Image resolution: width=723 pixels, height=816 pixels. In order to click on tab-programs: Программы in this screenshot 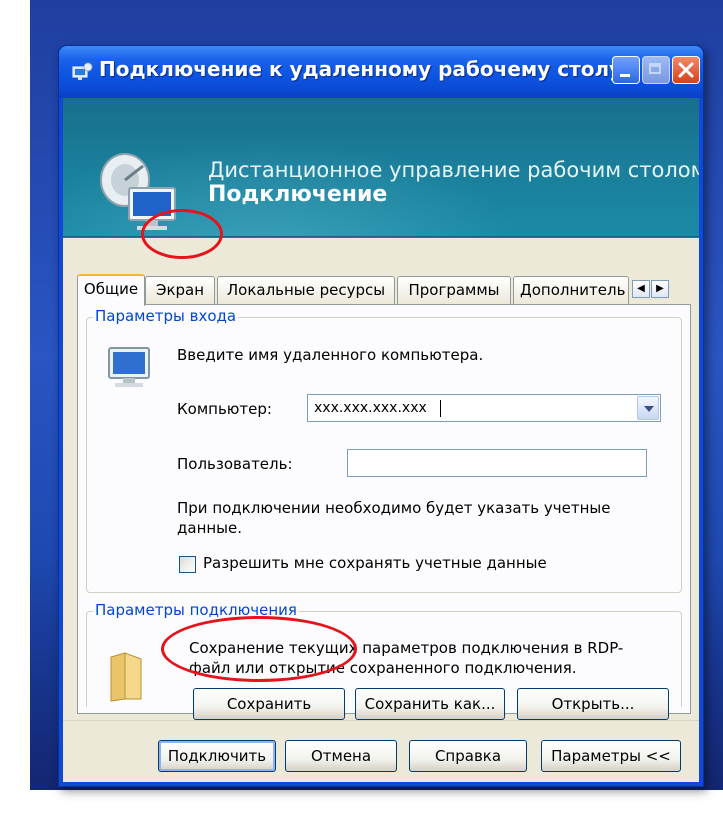, I will do `click(454, 290)`.